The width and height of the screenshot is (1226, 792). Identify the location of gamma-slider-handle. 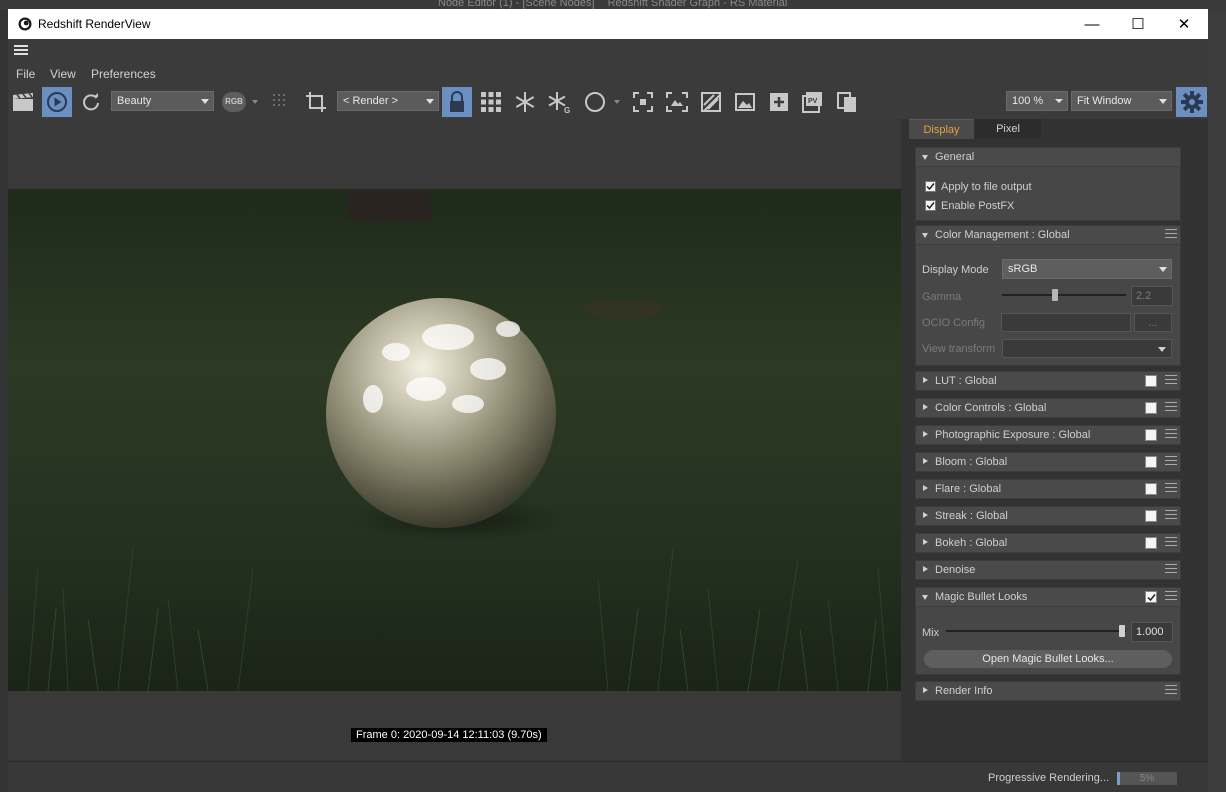
(1055, 295).